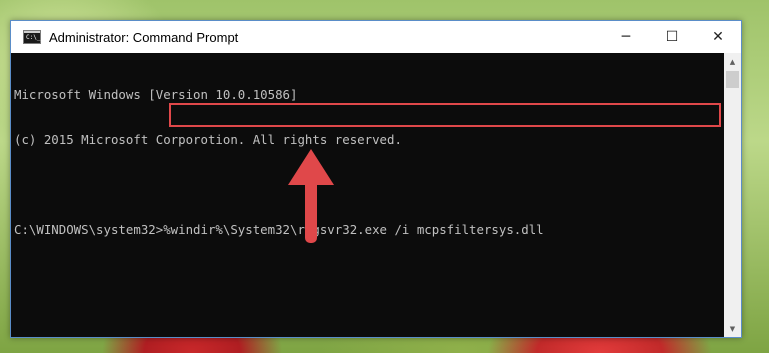 The width and height of the screenshot is (769, 353). I want to click on close-icon: ✕, so click(718, 37).